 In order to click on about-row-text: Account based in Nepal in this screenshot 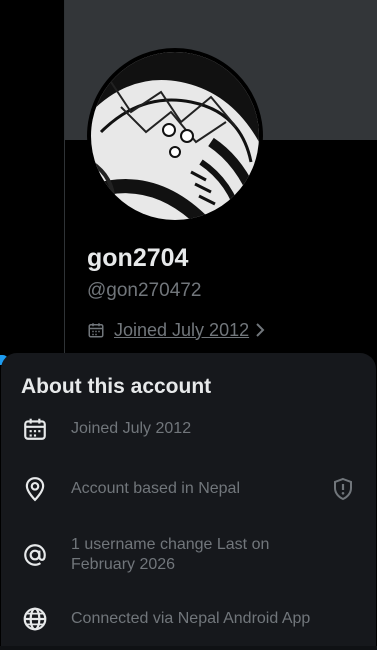, I will do `click(155, 488)`.